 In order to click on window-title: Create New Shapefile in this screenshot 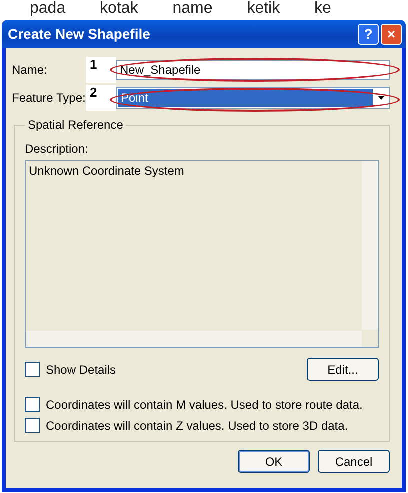, I will do `click(80, 34)`.